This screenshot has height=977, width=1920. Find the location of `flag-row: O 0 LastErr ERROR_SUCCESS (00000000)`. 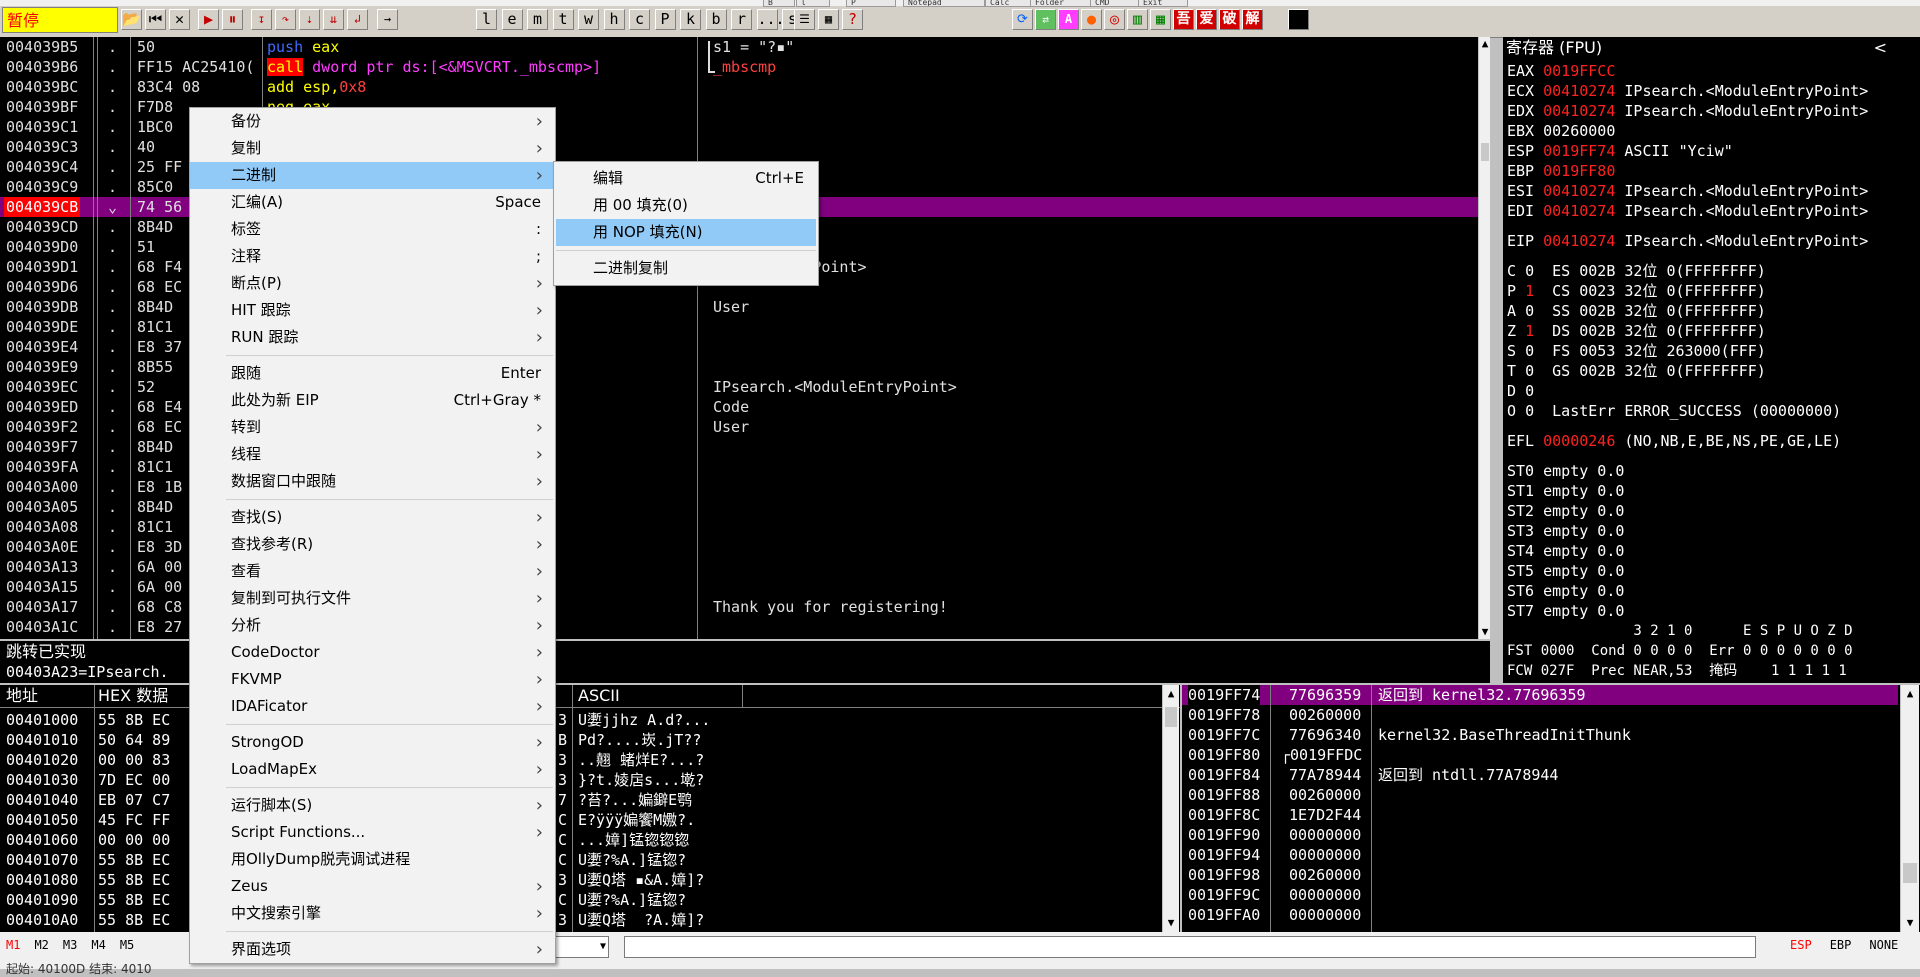

flag-row: O 0 LastErr ERROR_SUCCESS (00000000) is located at coordinates (1713, 411).